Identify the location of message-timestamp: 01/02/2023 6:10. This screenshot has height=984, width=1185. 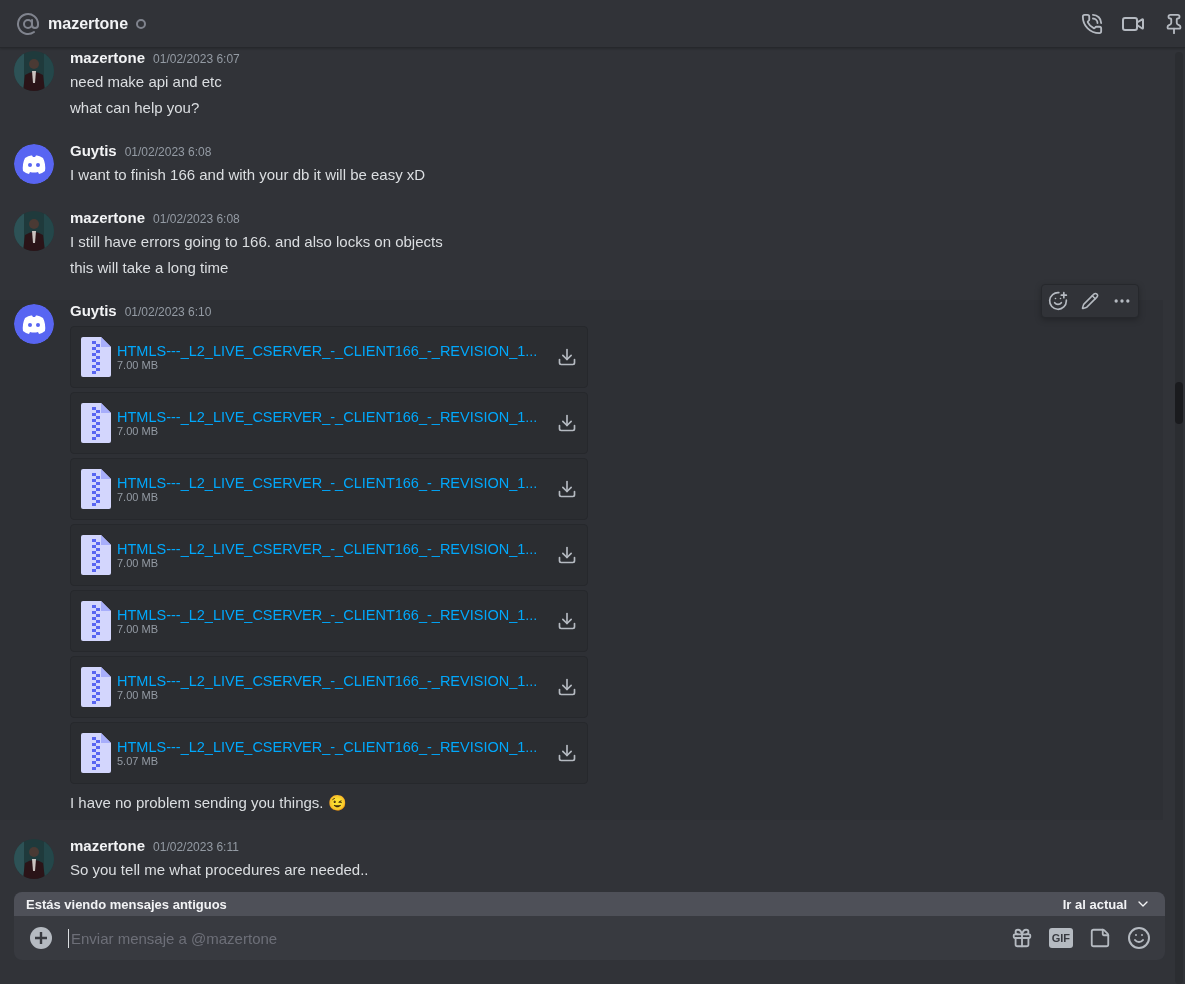
(168, 312).